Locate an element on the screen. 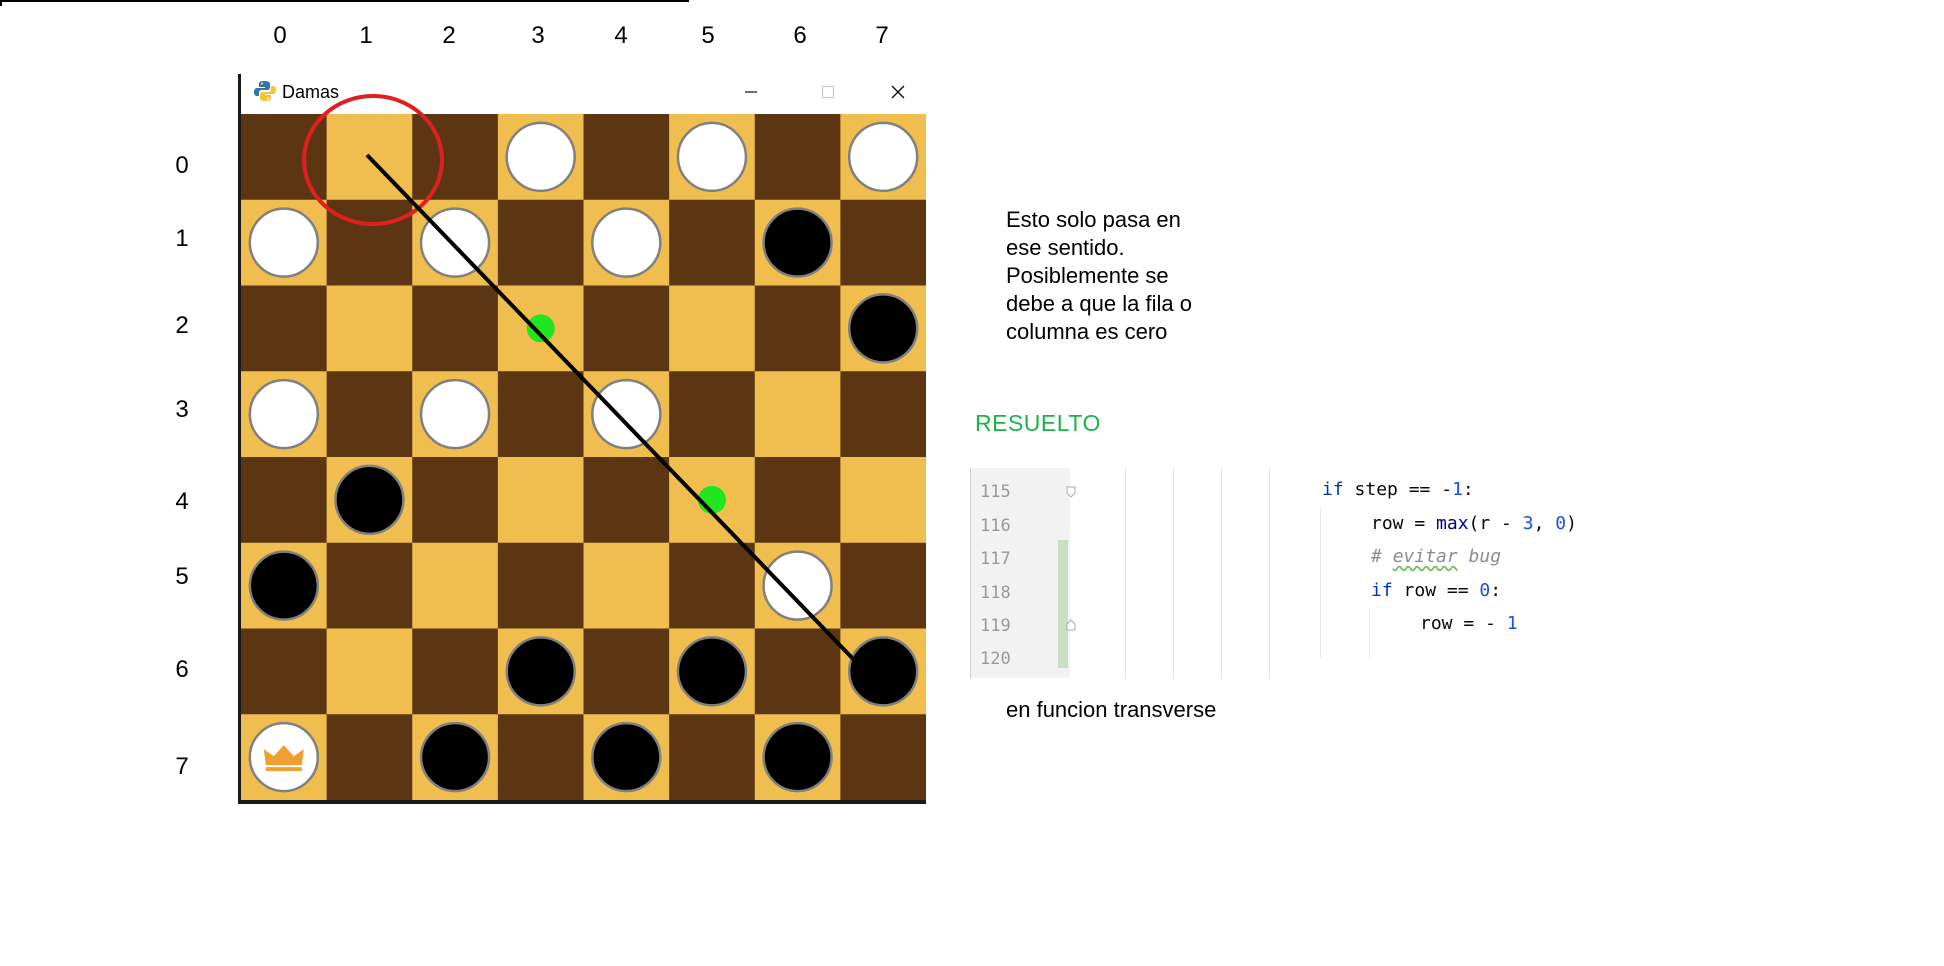 This screenshot has width=1944, height=966. maximize-button is located at coordinates (828, 92).